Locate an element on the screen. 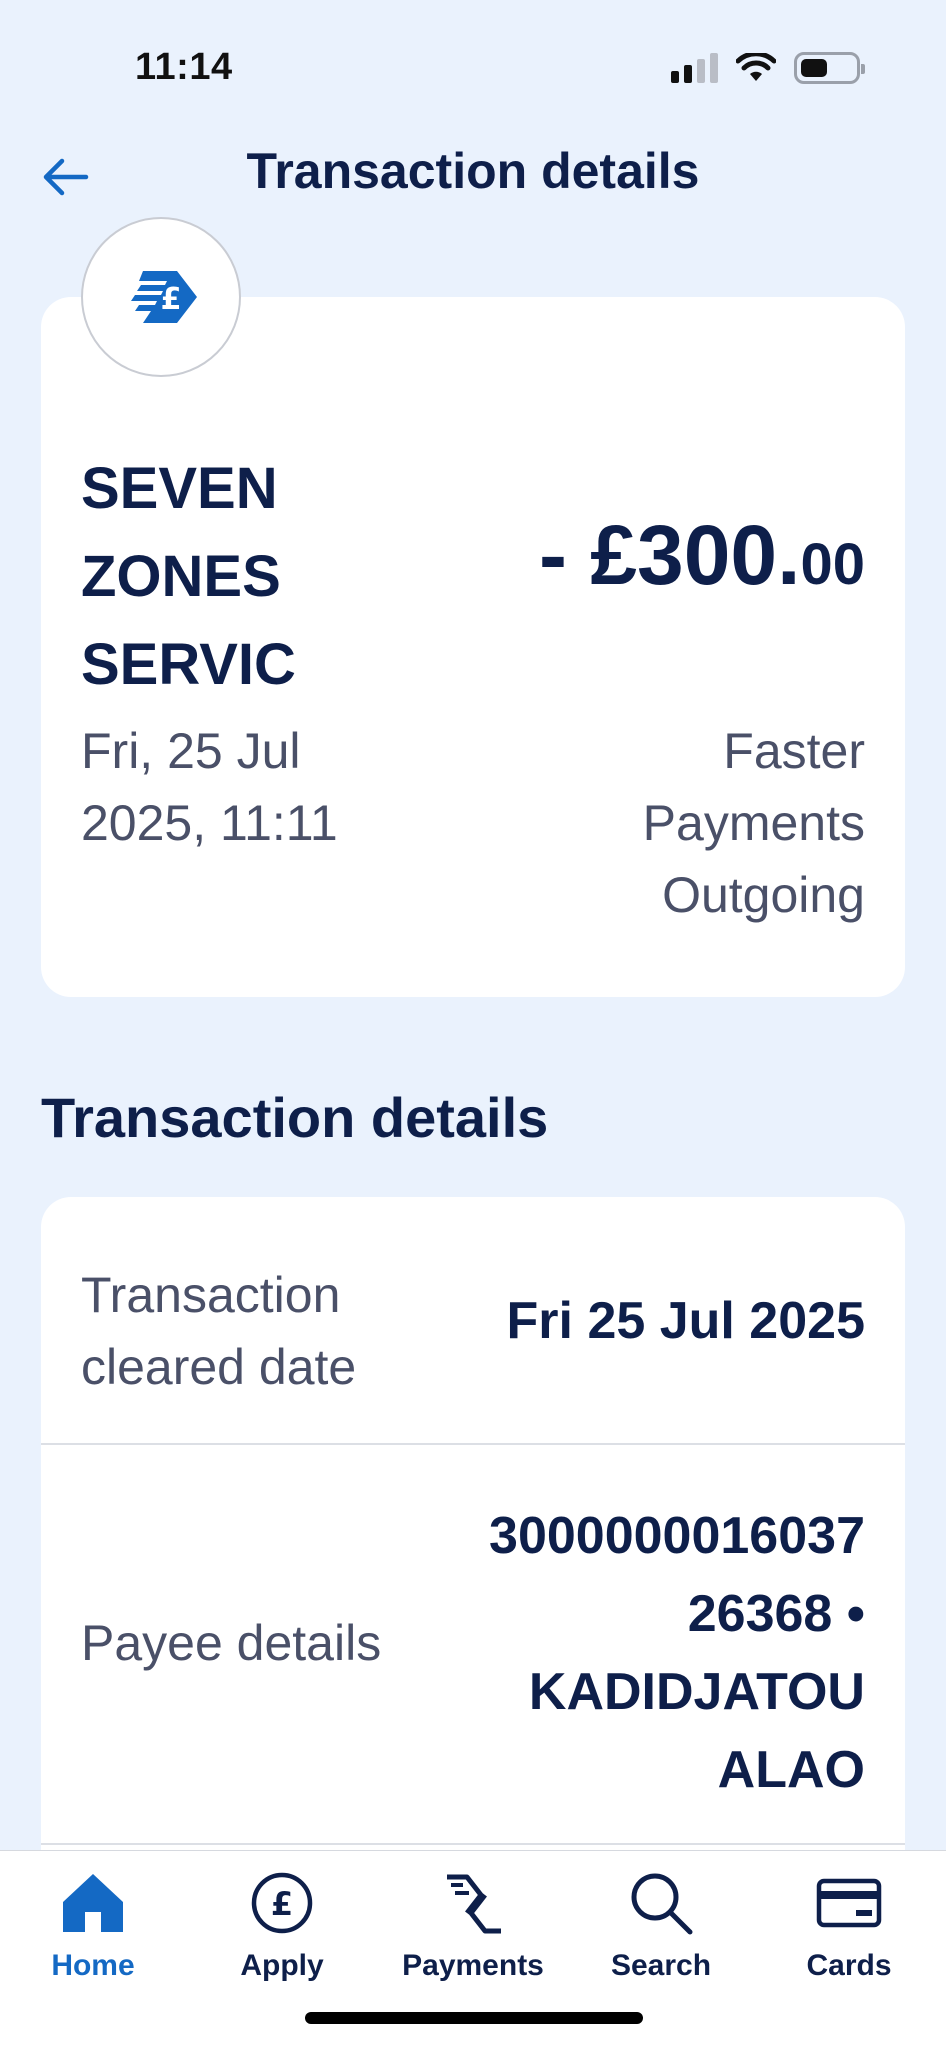  transaction-amount: - £300.00 is located at coordinates (702, 555).